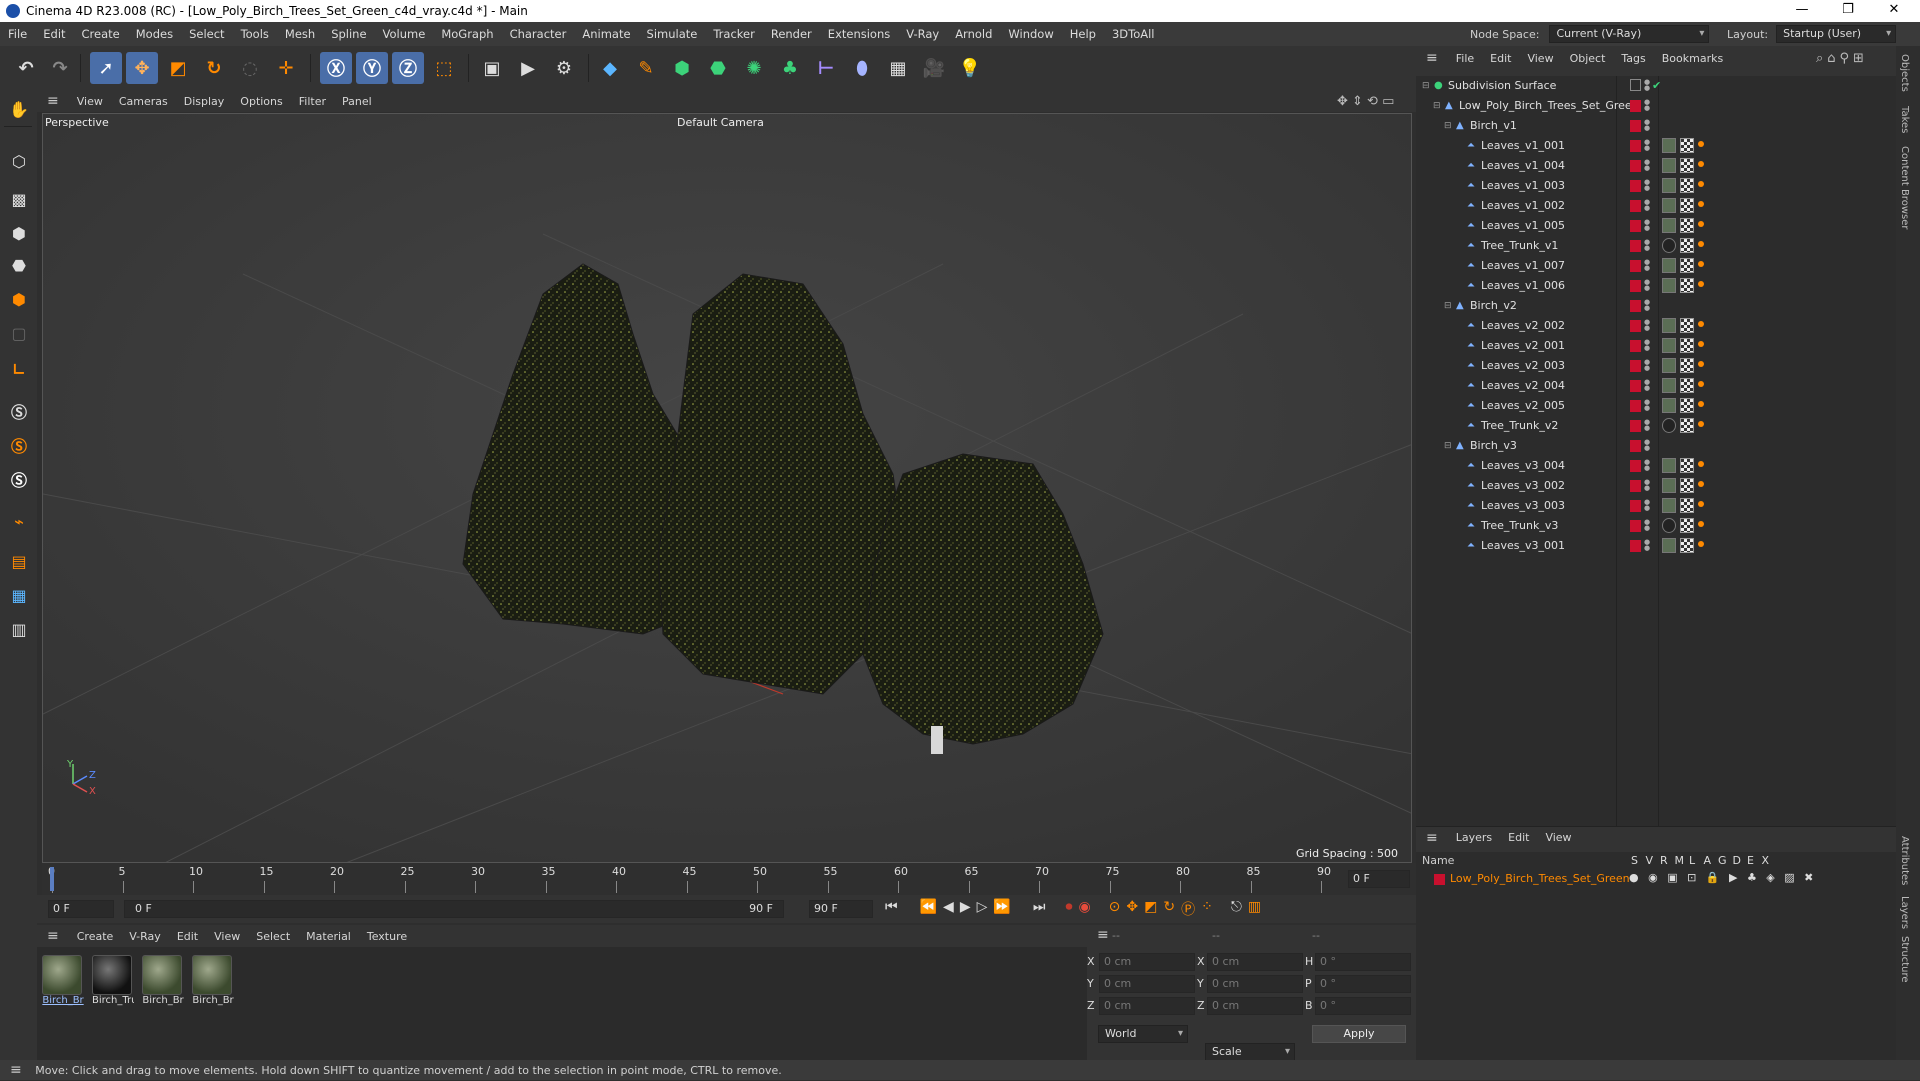 Image resolution: width=1920 pixels, height=1081 pixels. What do you see at coordinates (1115, 909) in the screenshot?
I see `keyframe-selection-icon: ⊙` at bounding box center [1115, 909].